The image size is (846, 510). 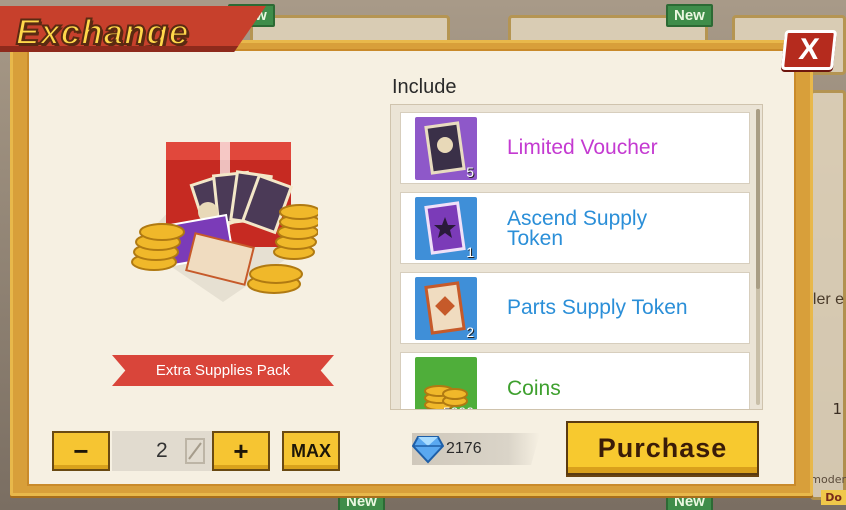 I want to click on include-item-coins: 5000 Coins, so click(x=575, y=380).